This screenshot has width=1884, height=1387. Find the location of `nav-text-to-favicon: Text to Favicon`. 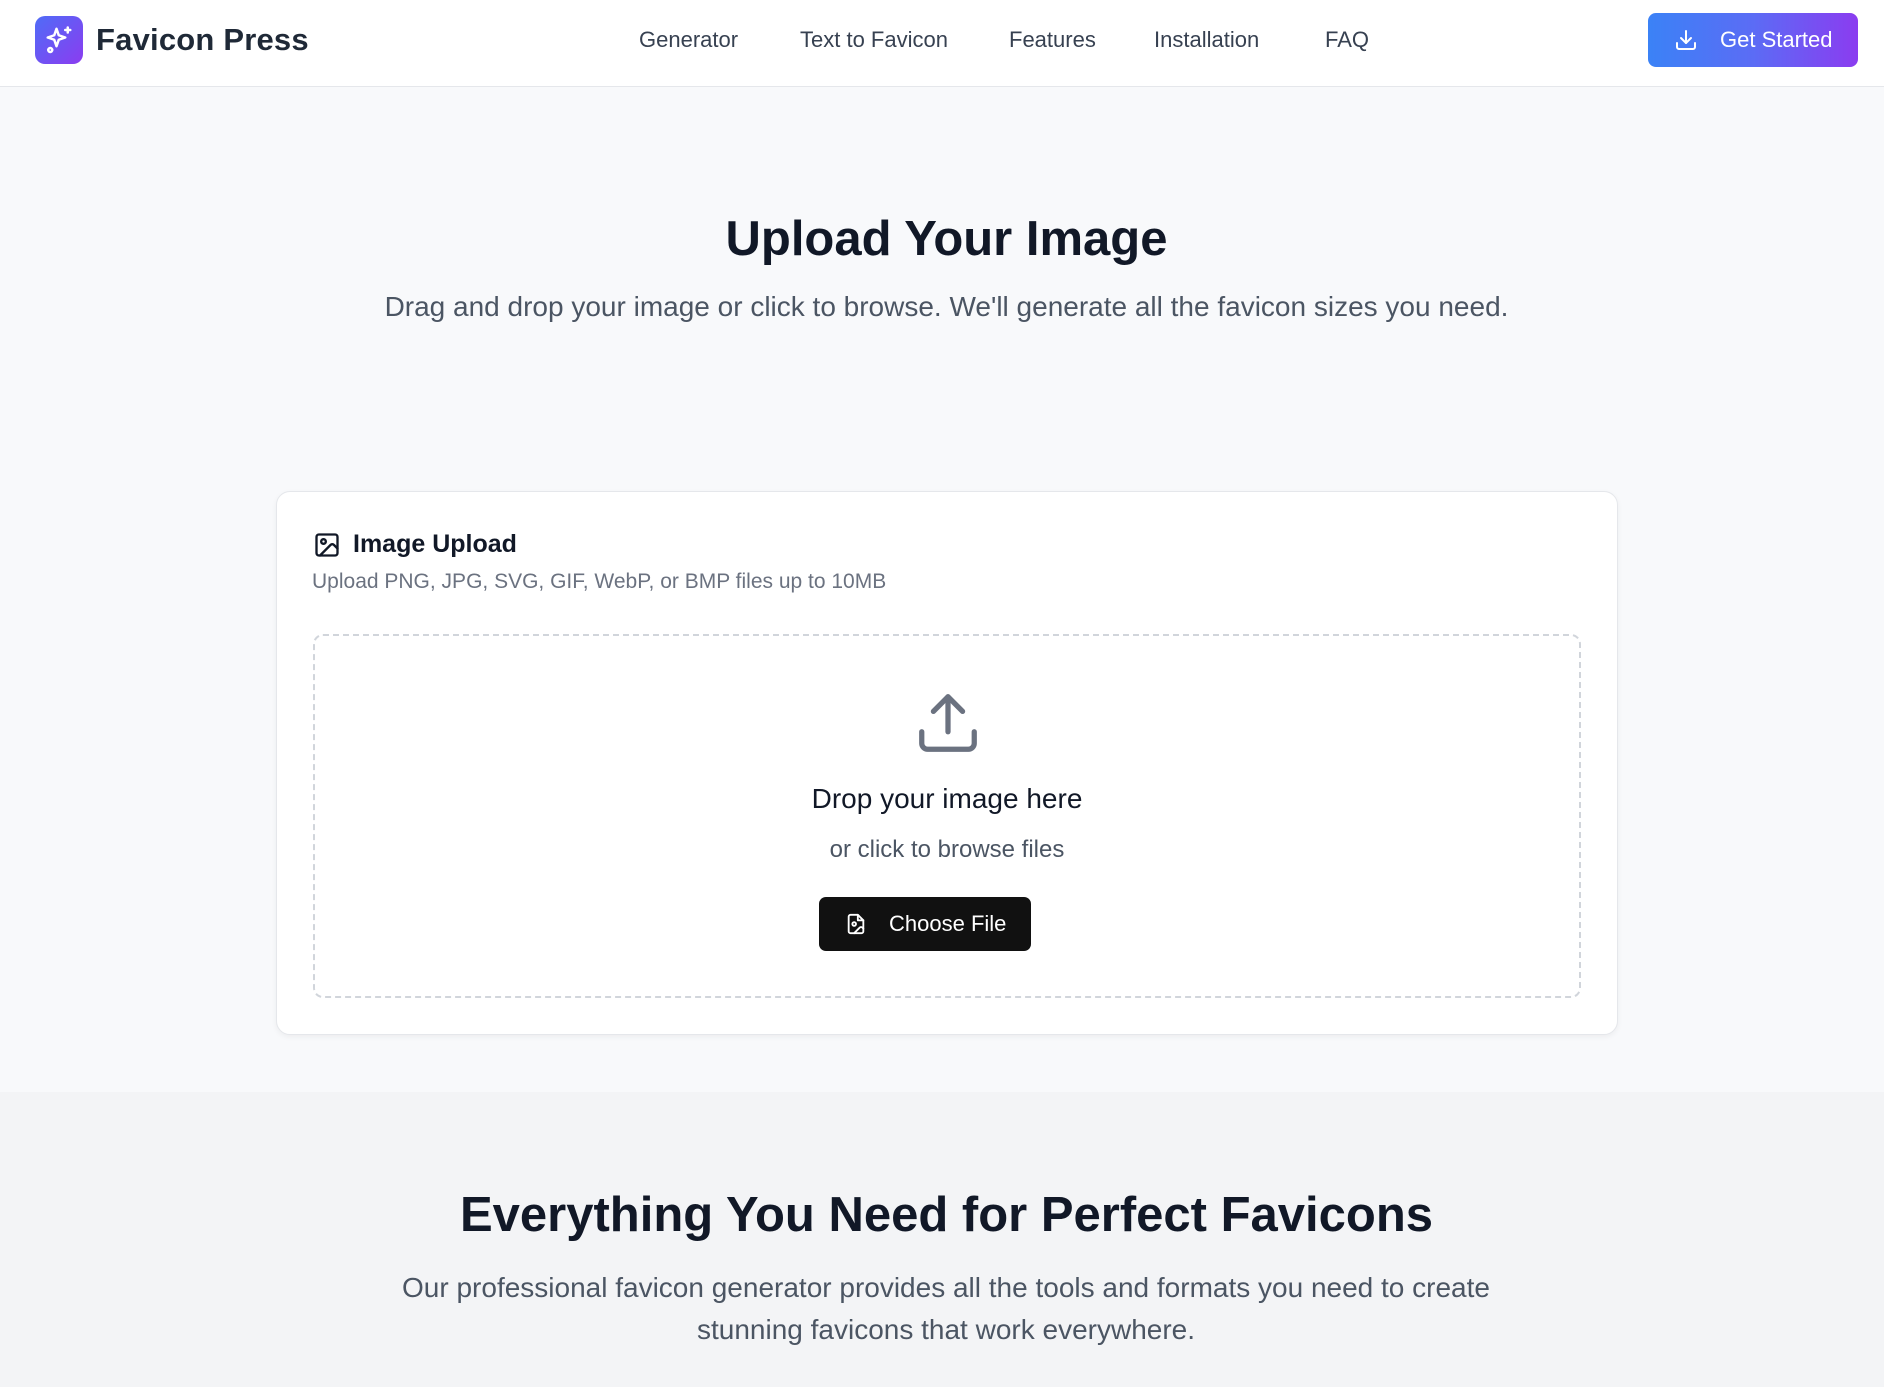

nav-text-to-favicon: Text to Favicon is located at coordinates (874, 40).